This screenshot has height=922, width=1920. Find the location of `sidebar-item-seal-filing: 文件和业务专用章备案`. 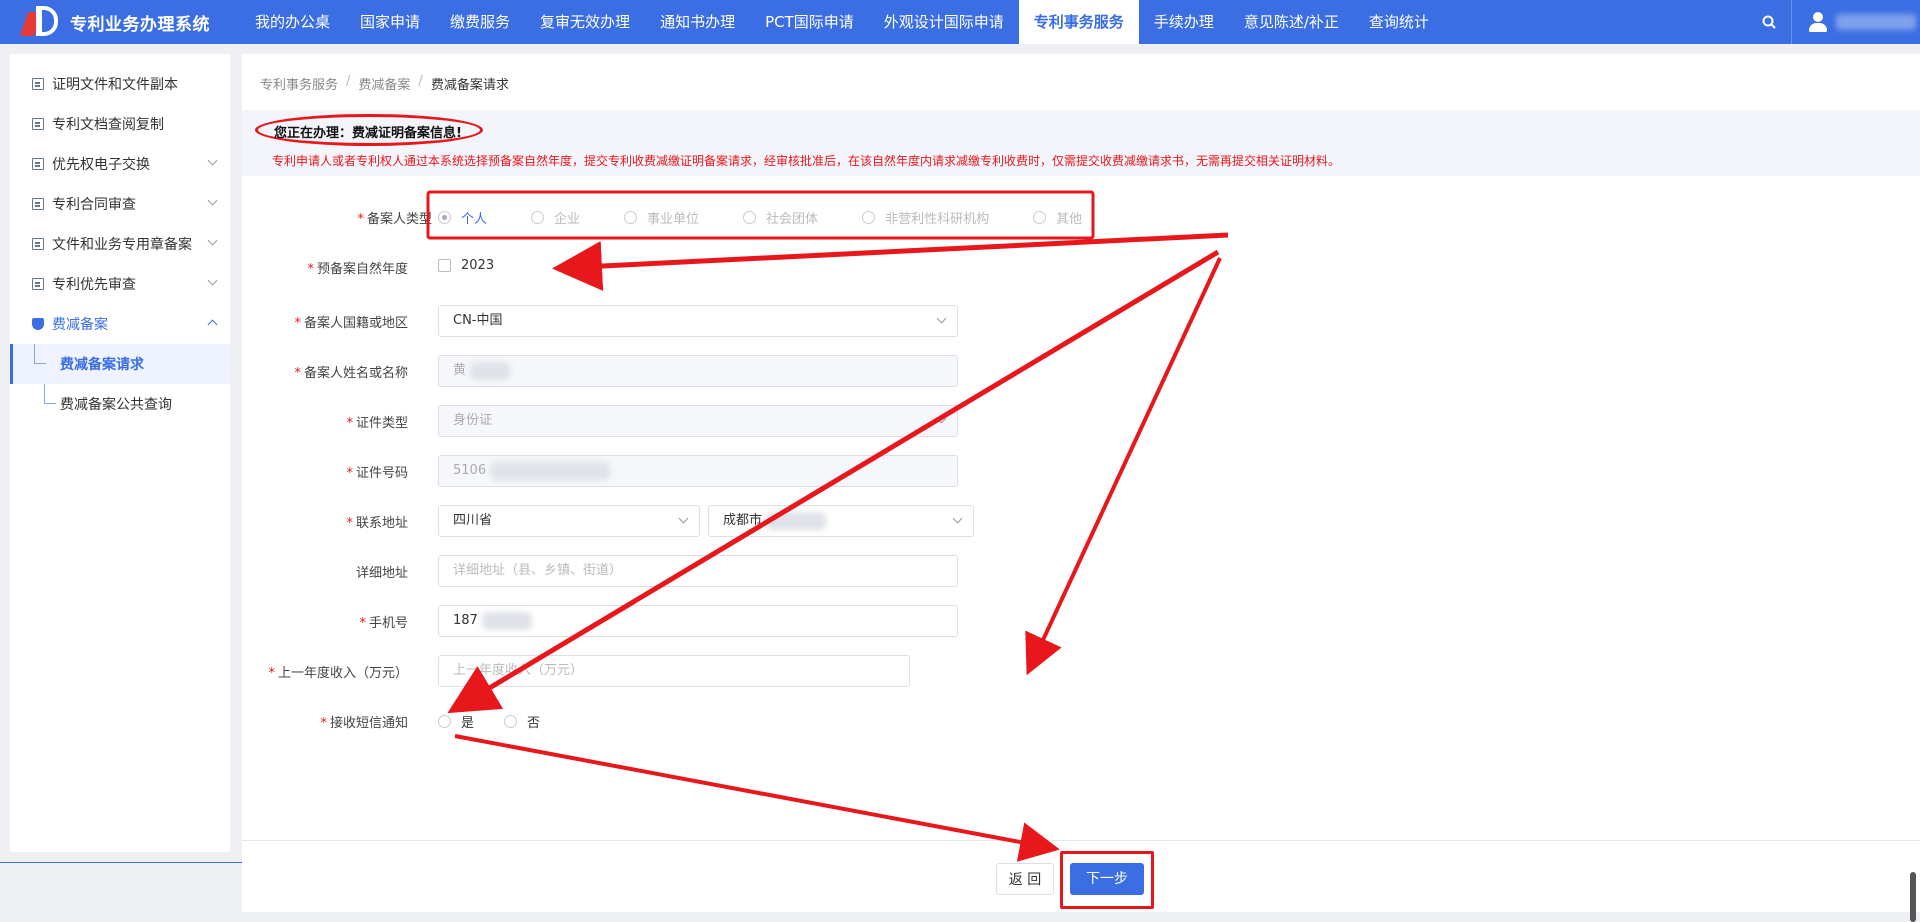

sidebar-item-seal-filing: 文件和业务专用章备案 is located at coordinates (120, 244).